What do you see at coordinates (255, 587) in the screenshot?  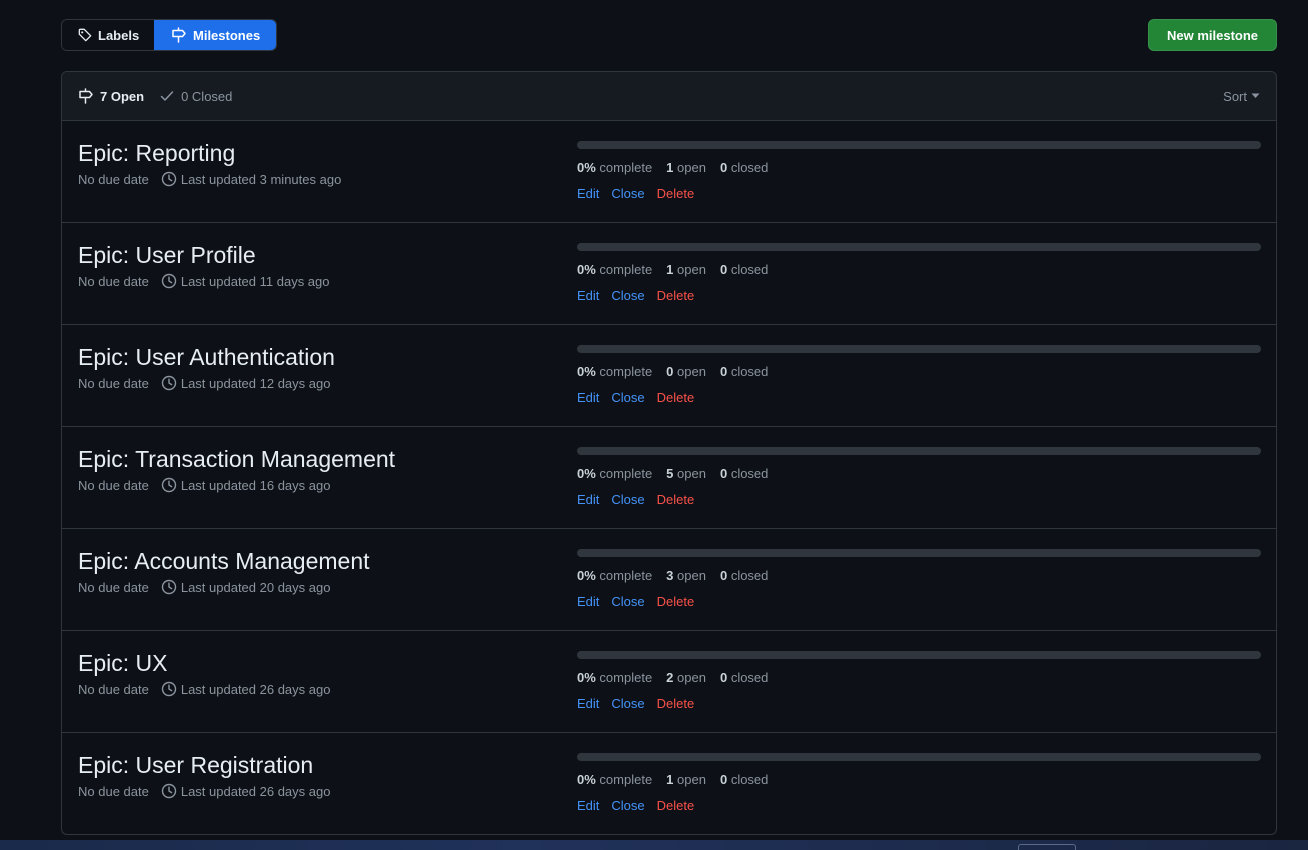 I see `milestone-updated-text: Last updated 20 days ago` at bounding box center [255, 587].